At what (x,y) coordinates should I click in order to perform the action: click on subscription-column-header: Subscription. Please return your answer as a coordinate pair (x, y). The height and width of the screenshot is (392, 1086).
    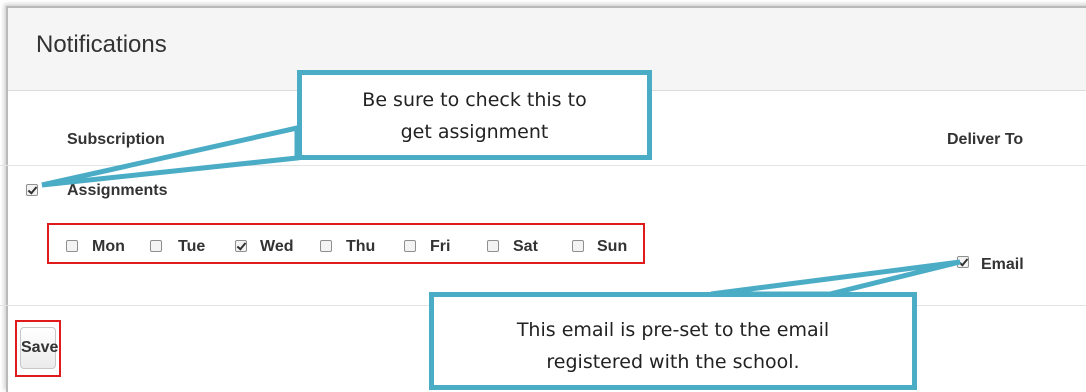
    Looking at the image, I should click on (116, 139).